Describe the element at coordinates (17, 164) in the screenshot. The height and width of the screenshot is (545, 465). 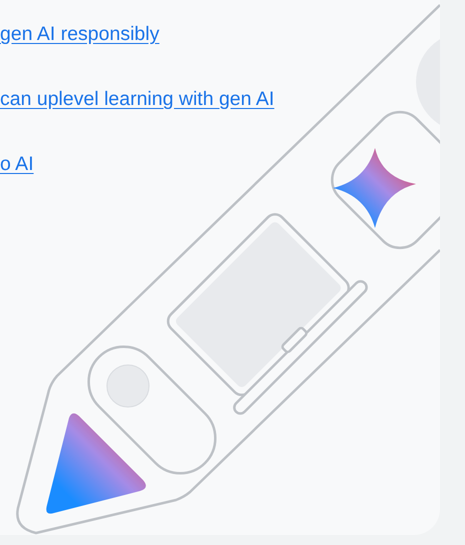
I see `article-link: o AI` at that location.